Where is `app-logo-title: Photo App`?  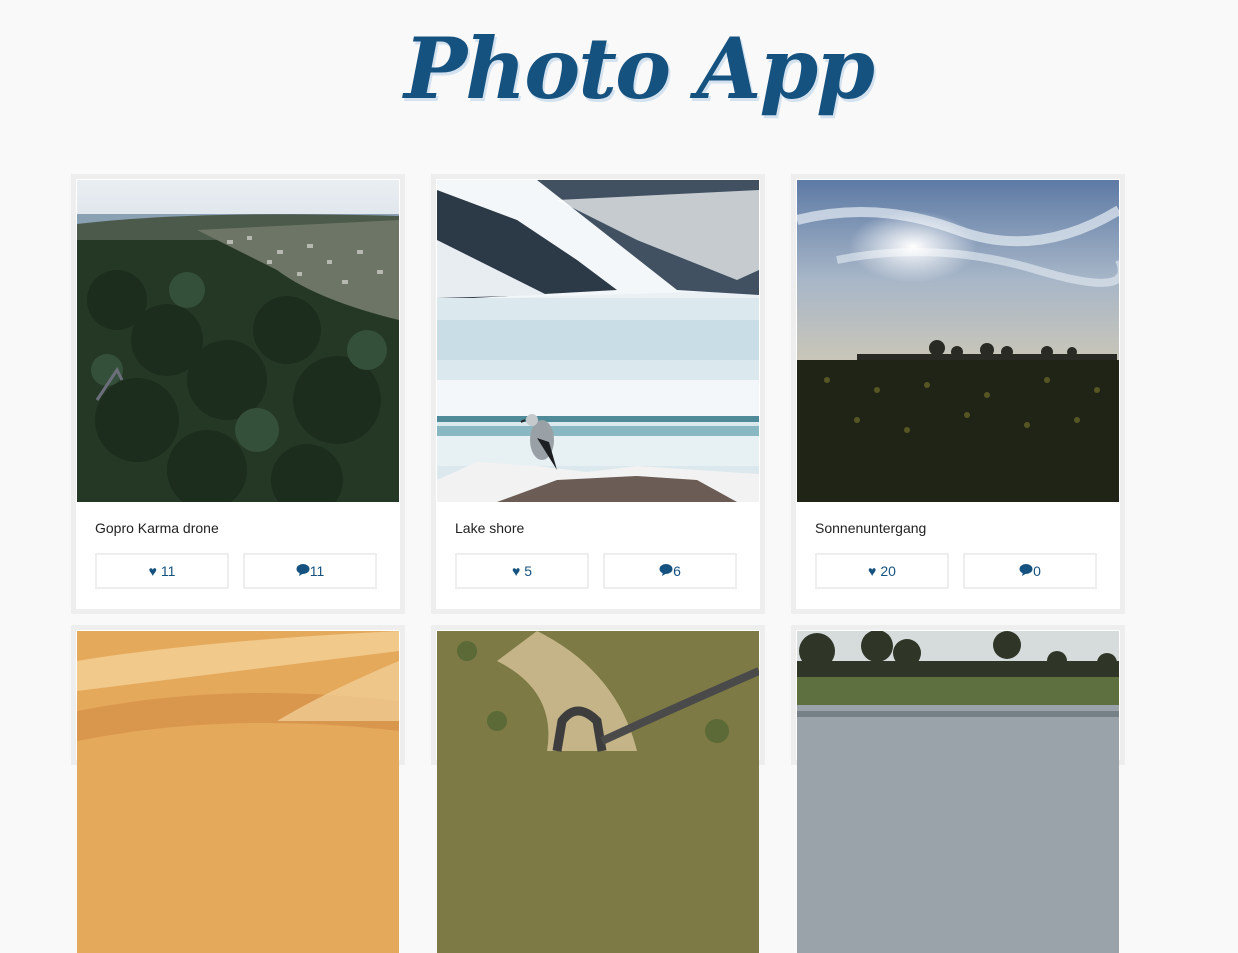
app-logo-title: Photo App is located at coordinates (639, 68).